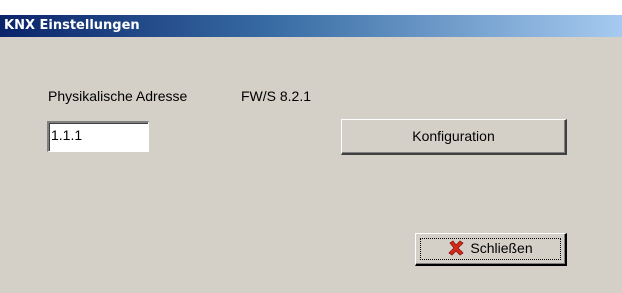 This screenshot has height=293, width=622. What do you see at coordinates (454, 137) in the screenshot?
I see `configuration-button: Konfiguration` at bounding box center [454, 137].